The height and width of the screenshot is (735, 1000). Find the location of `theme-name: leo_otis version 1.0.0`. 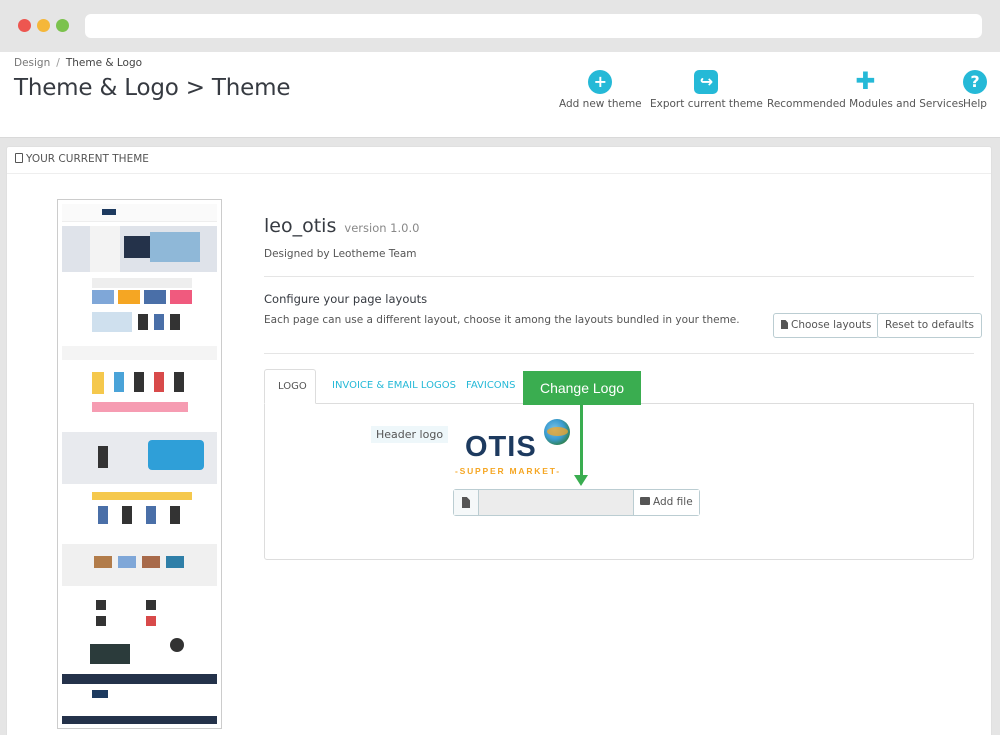

theme-name: leo_otis version 1.0.0 is located at coordinates (341, 226).